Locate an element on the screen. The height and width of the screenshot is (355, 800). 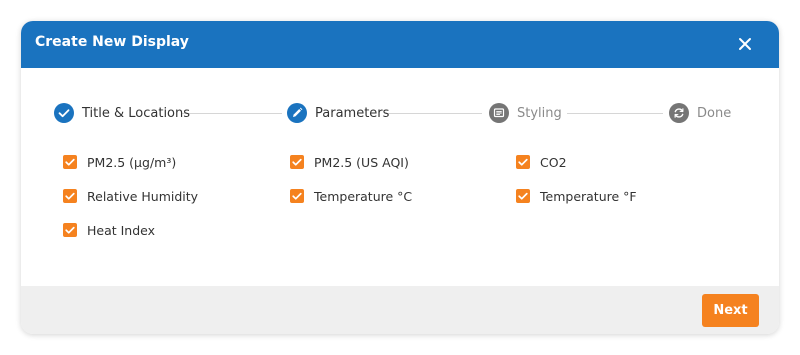
param-relative-humidity: Relative Humidity is located at coordinates (130, 196).